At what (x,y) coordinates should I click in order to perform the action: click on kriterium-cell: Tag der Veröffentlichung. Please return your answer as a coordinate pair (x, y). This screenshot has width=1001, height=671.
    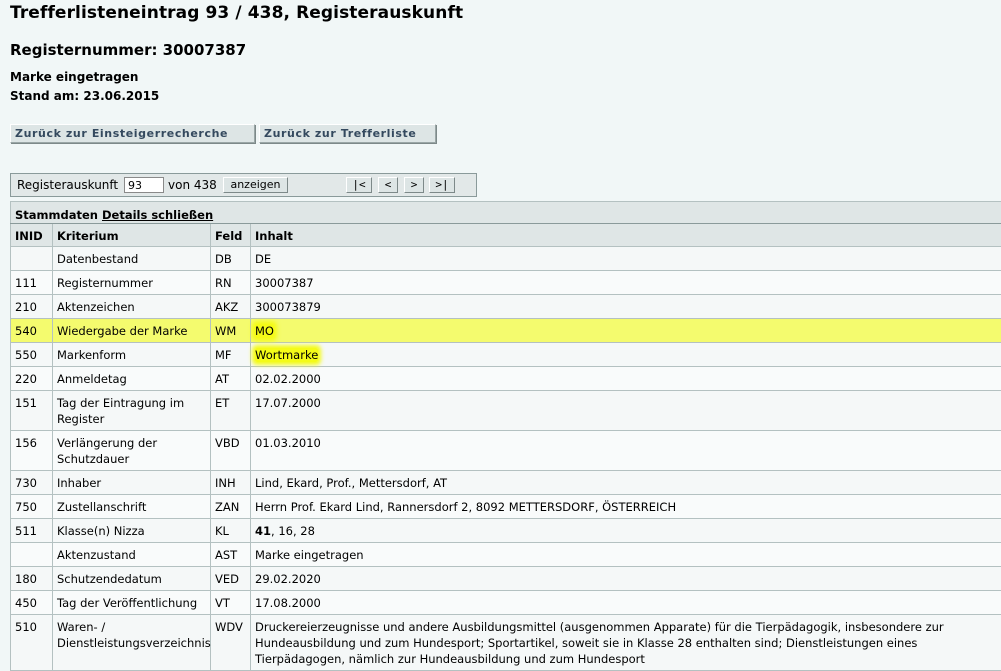
    Looking at the image, I should click on (132, 603).